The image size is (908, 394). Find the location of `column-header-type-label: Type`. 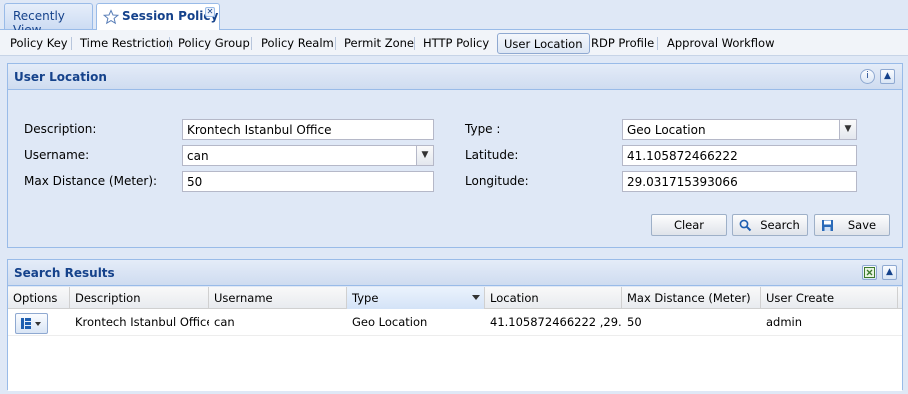

column-header-type-label: Type is located at coordinates (365, 298).